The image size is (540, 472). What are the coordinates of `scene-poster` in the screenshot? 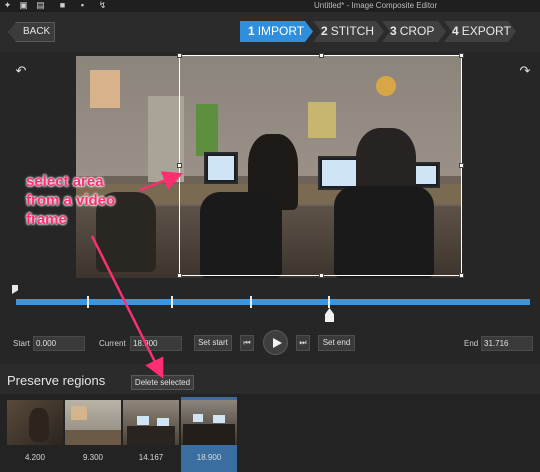 It's located at (105, 89).